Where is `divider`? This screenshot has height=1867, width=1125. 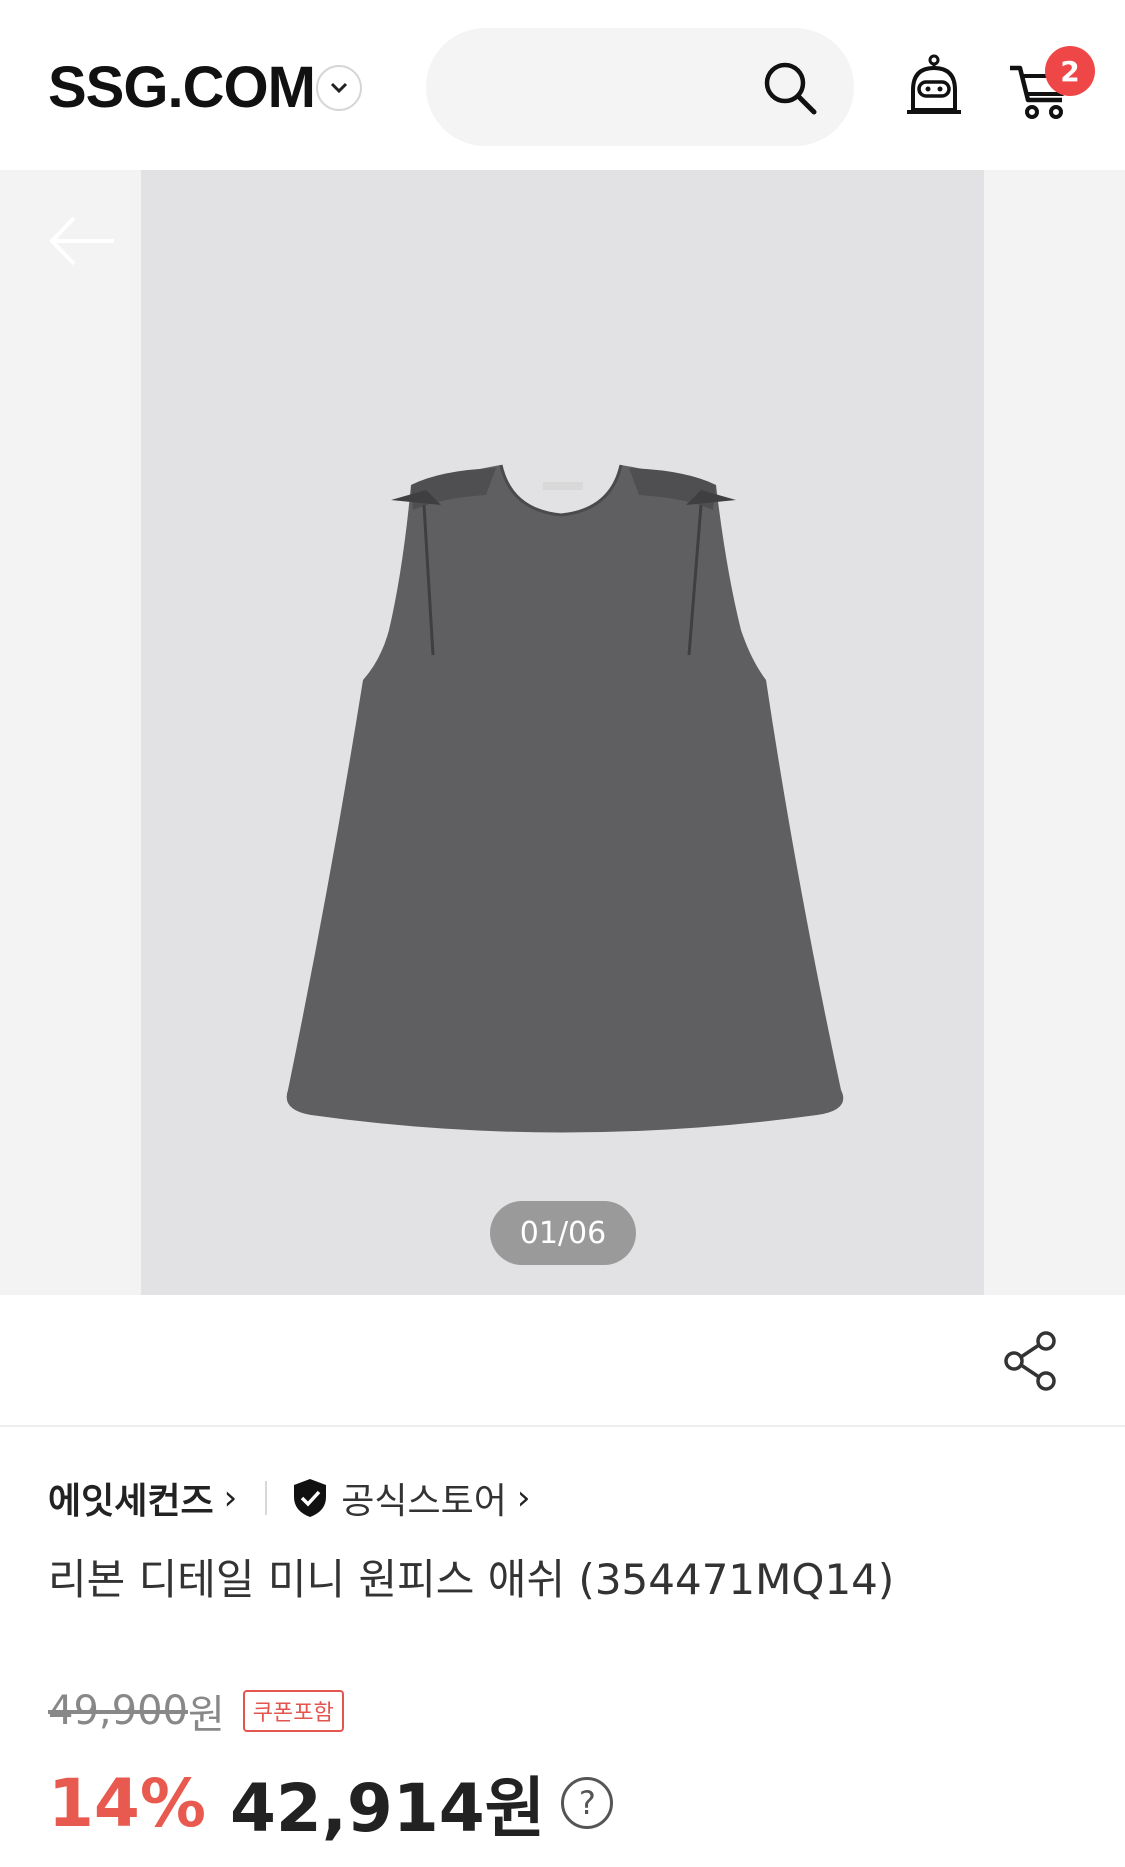 divider is located at coordinates (266, 1498).